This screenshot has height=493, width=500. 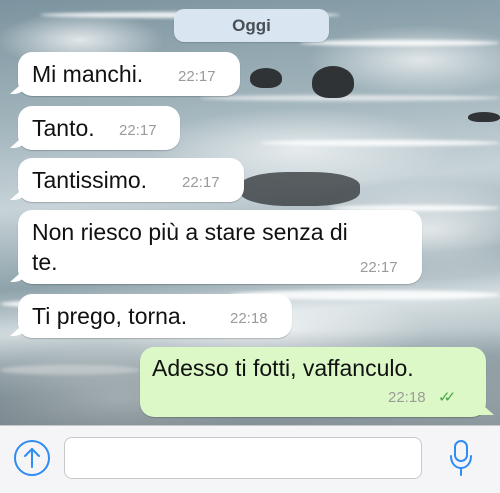 What do you see at coordinates (283, 368) in the screenshot?
I see `message-text: Adesso ti fotti, vaffanculo.` at bounding box center [283, 368].